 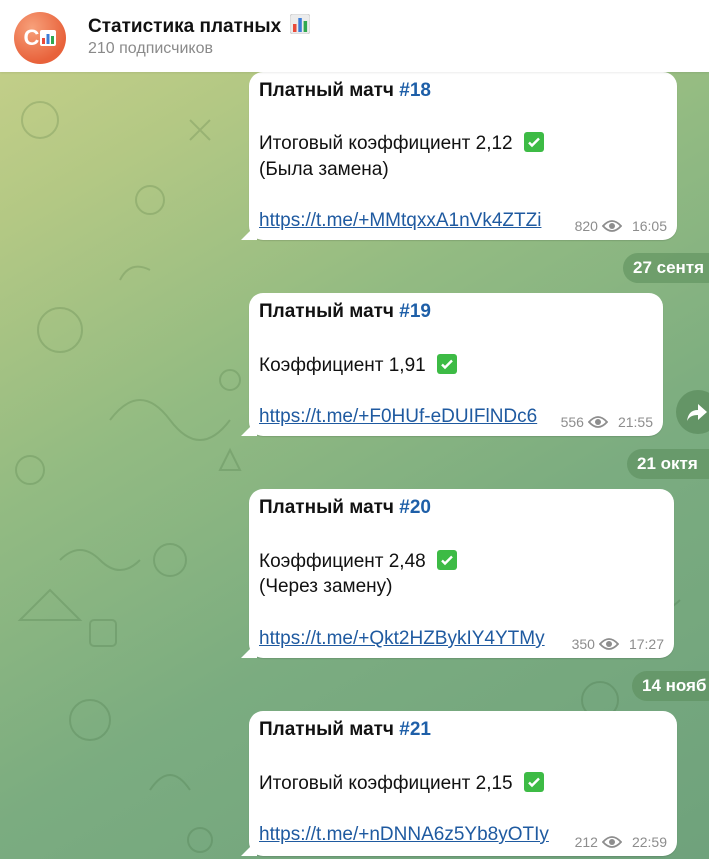 What do you see at coordinates (386, 783) in the screenshot?
I see `coefficient-text: Итоговый коэффициент 2,15` at bounding box center [386, 783].